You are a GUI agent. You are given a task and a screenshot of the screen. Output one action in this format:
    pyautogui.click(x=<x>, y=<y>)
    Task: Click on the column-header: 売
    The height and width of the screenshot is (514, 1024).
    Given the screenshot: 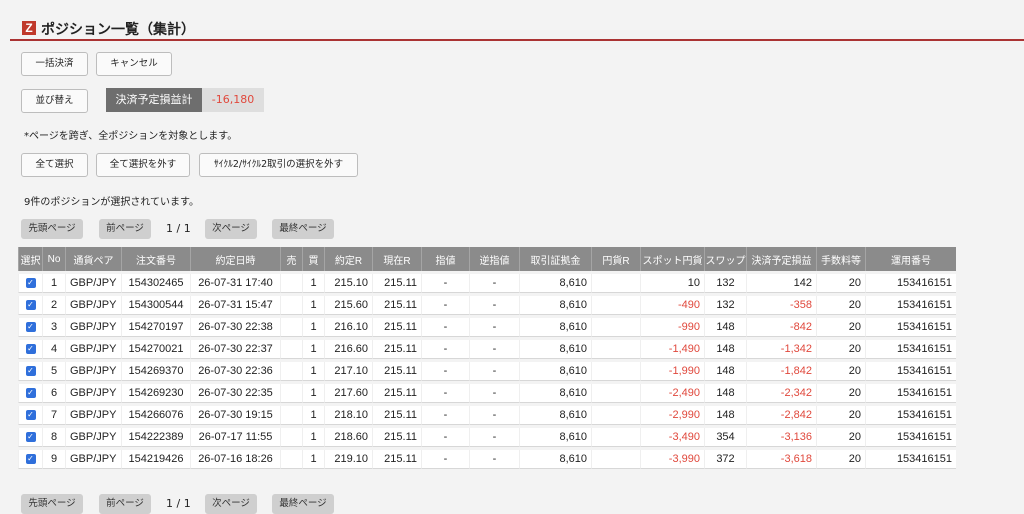 What is the action you would take?
    pyautogui.click(x=291, y=259)
    